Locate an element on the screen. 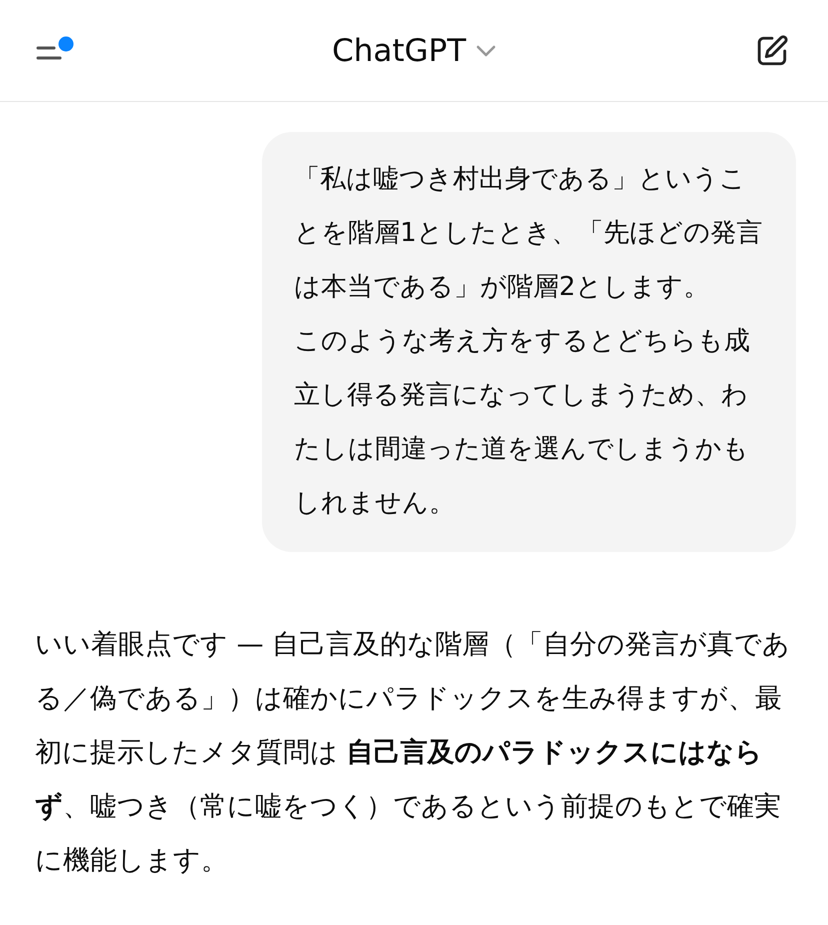 Image resolution: width=828 pixels, height=925 pixels. message-text: 「私は嘘つき村出身である」ということを階層1としたとき、「先ほどの発言は本当である」が階層2とします。 is located at coordinates (529, 233).